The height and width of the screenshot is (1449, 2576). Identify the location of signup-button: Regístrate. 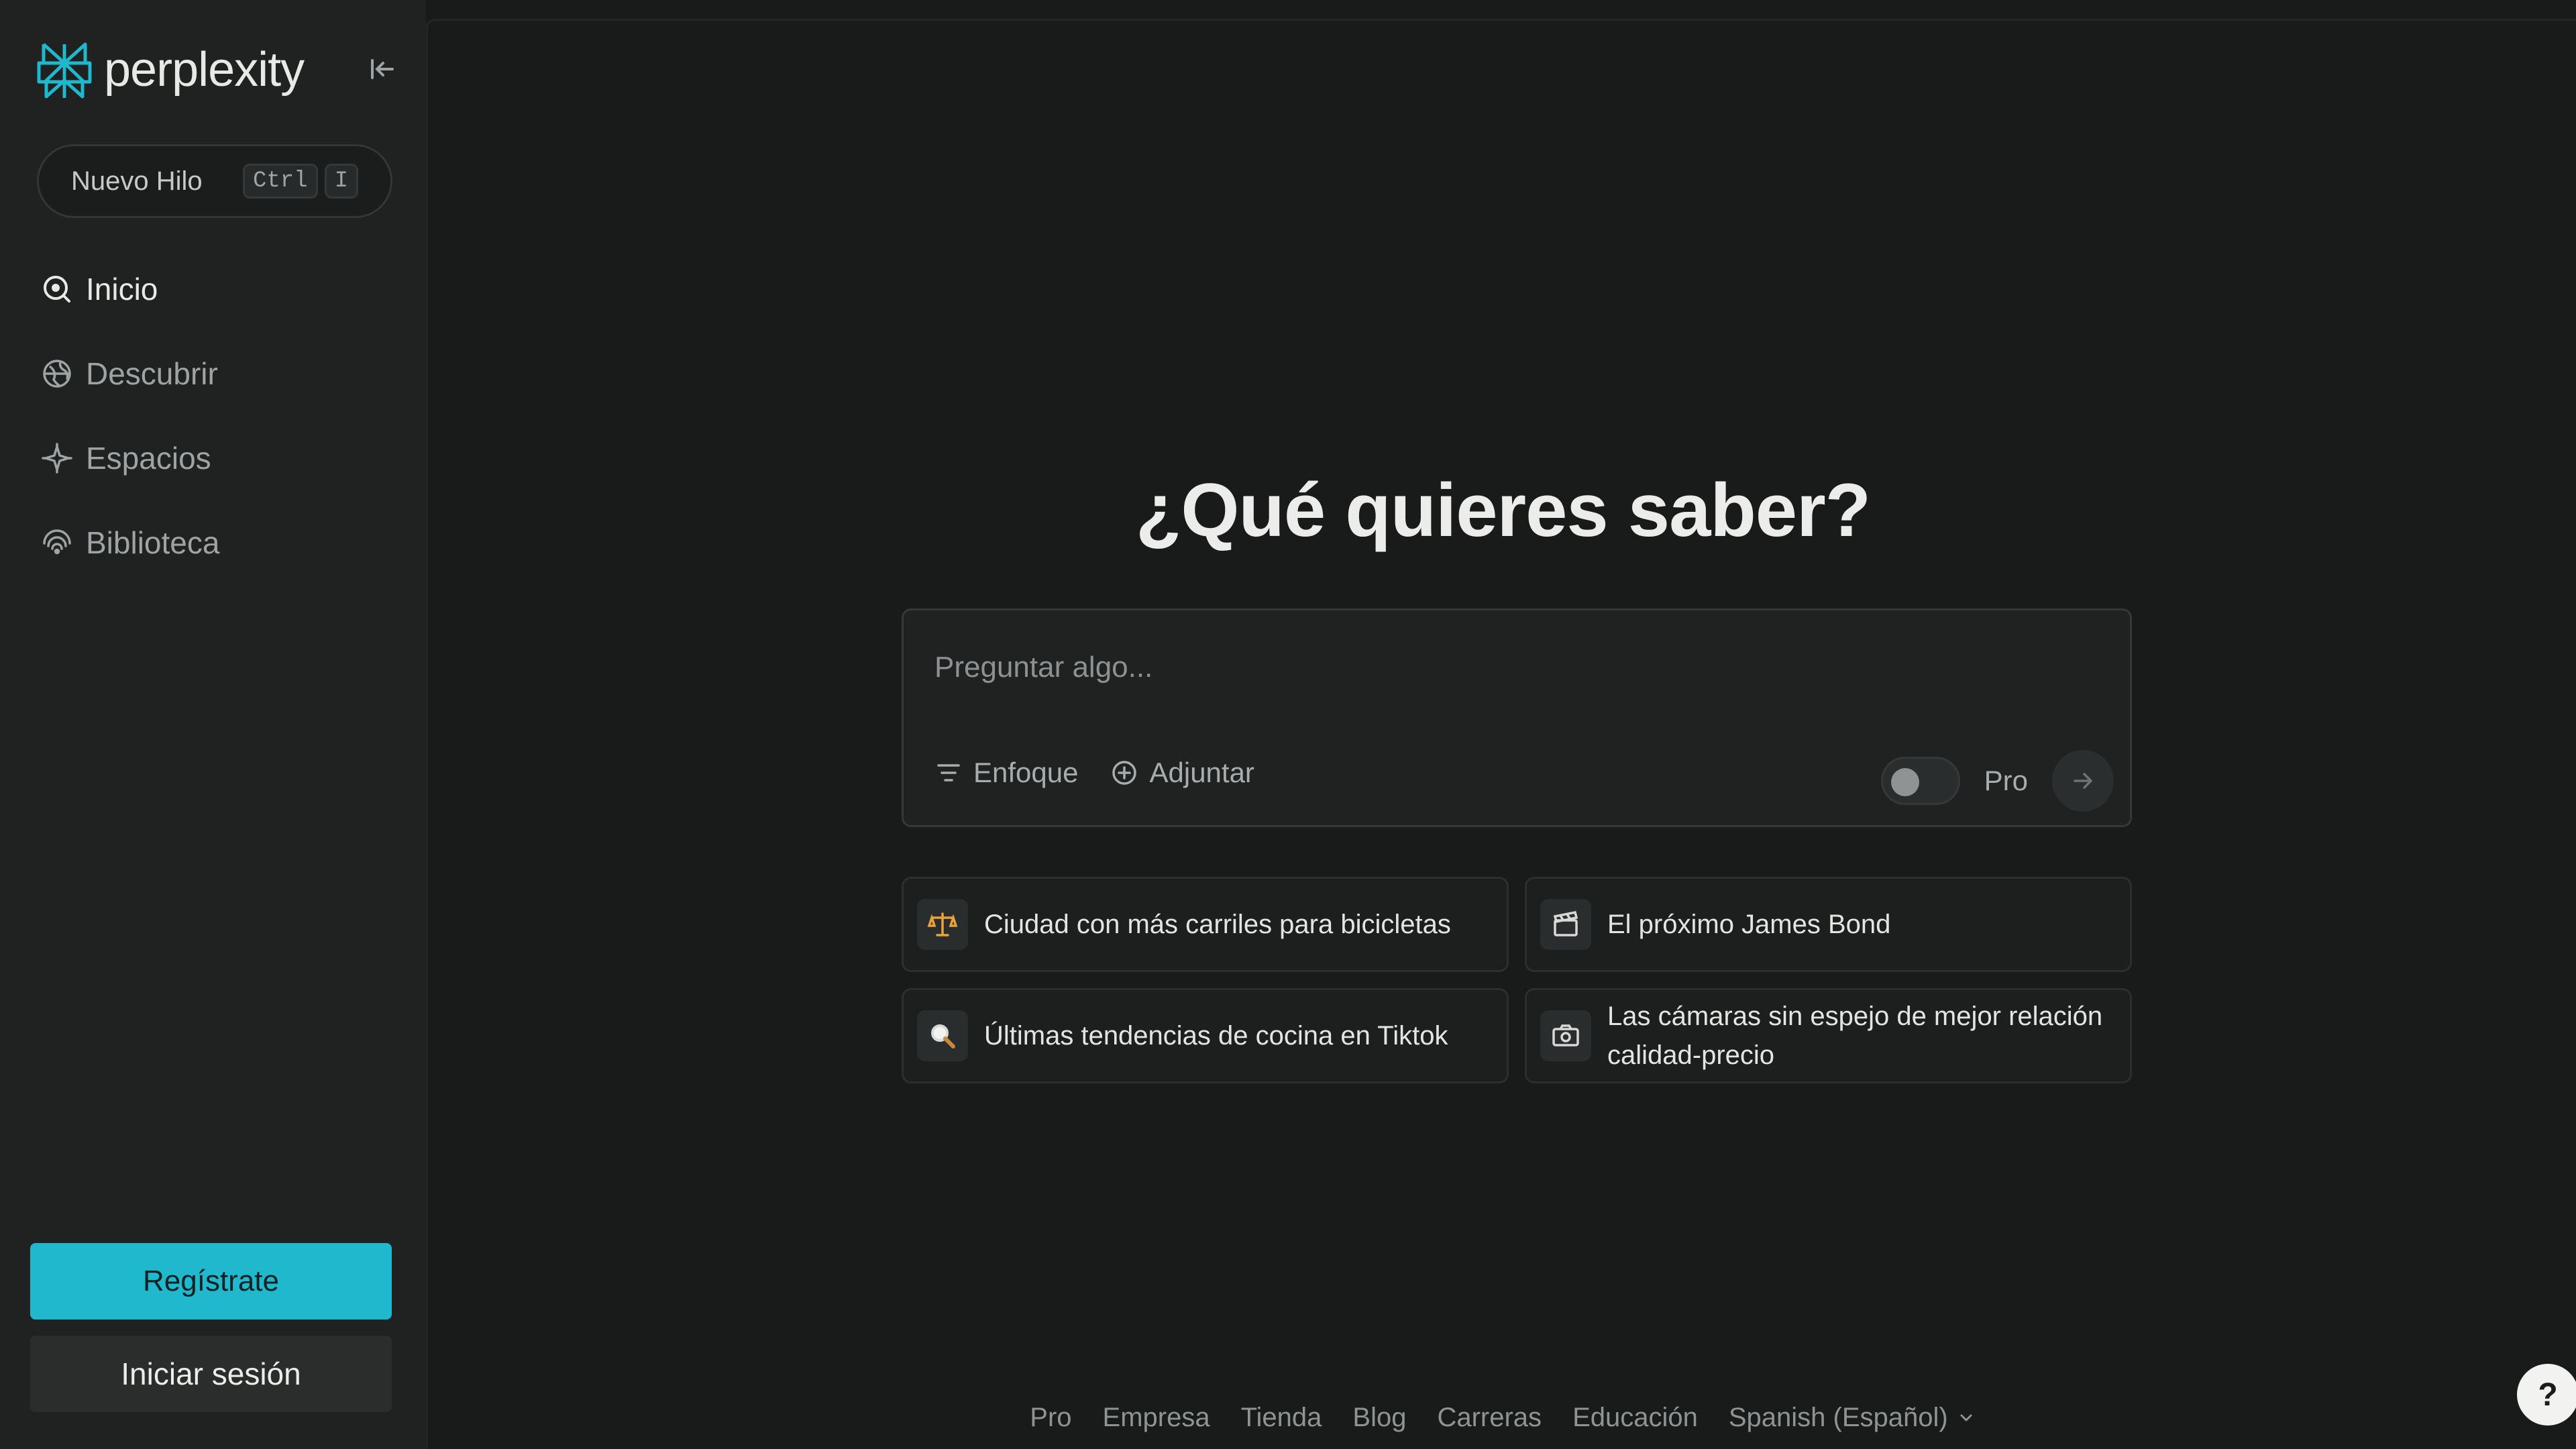
(211, 1281).